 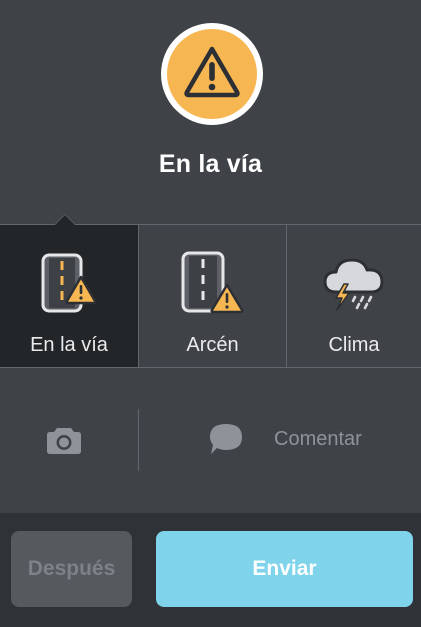 I want to click on later-button: Después, so click(x=71, y=569).